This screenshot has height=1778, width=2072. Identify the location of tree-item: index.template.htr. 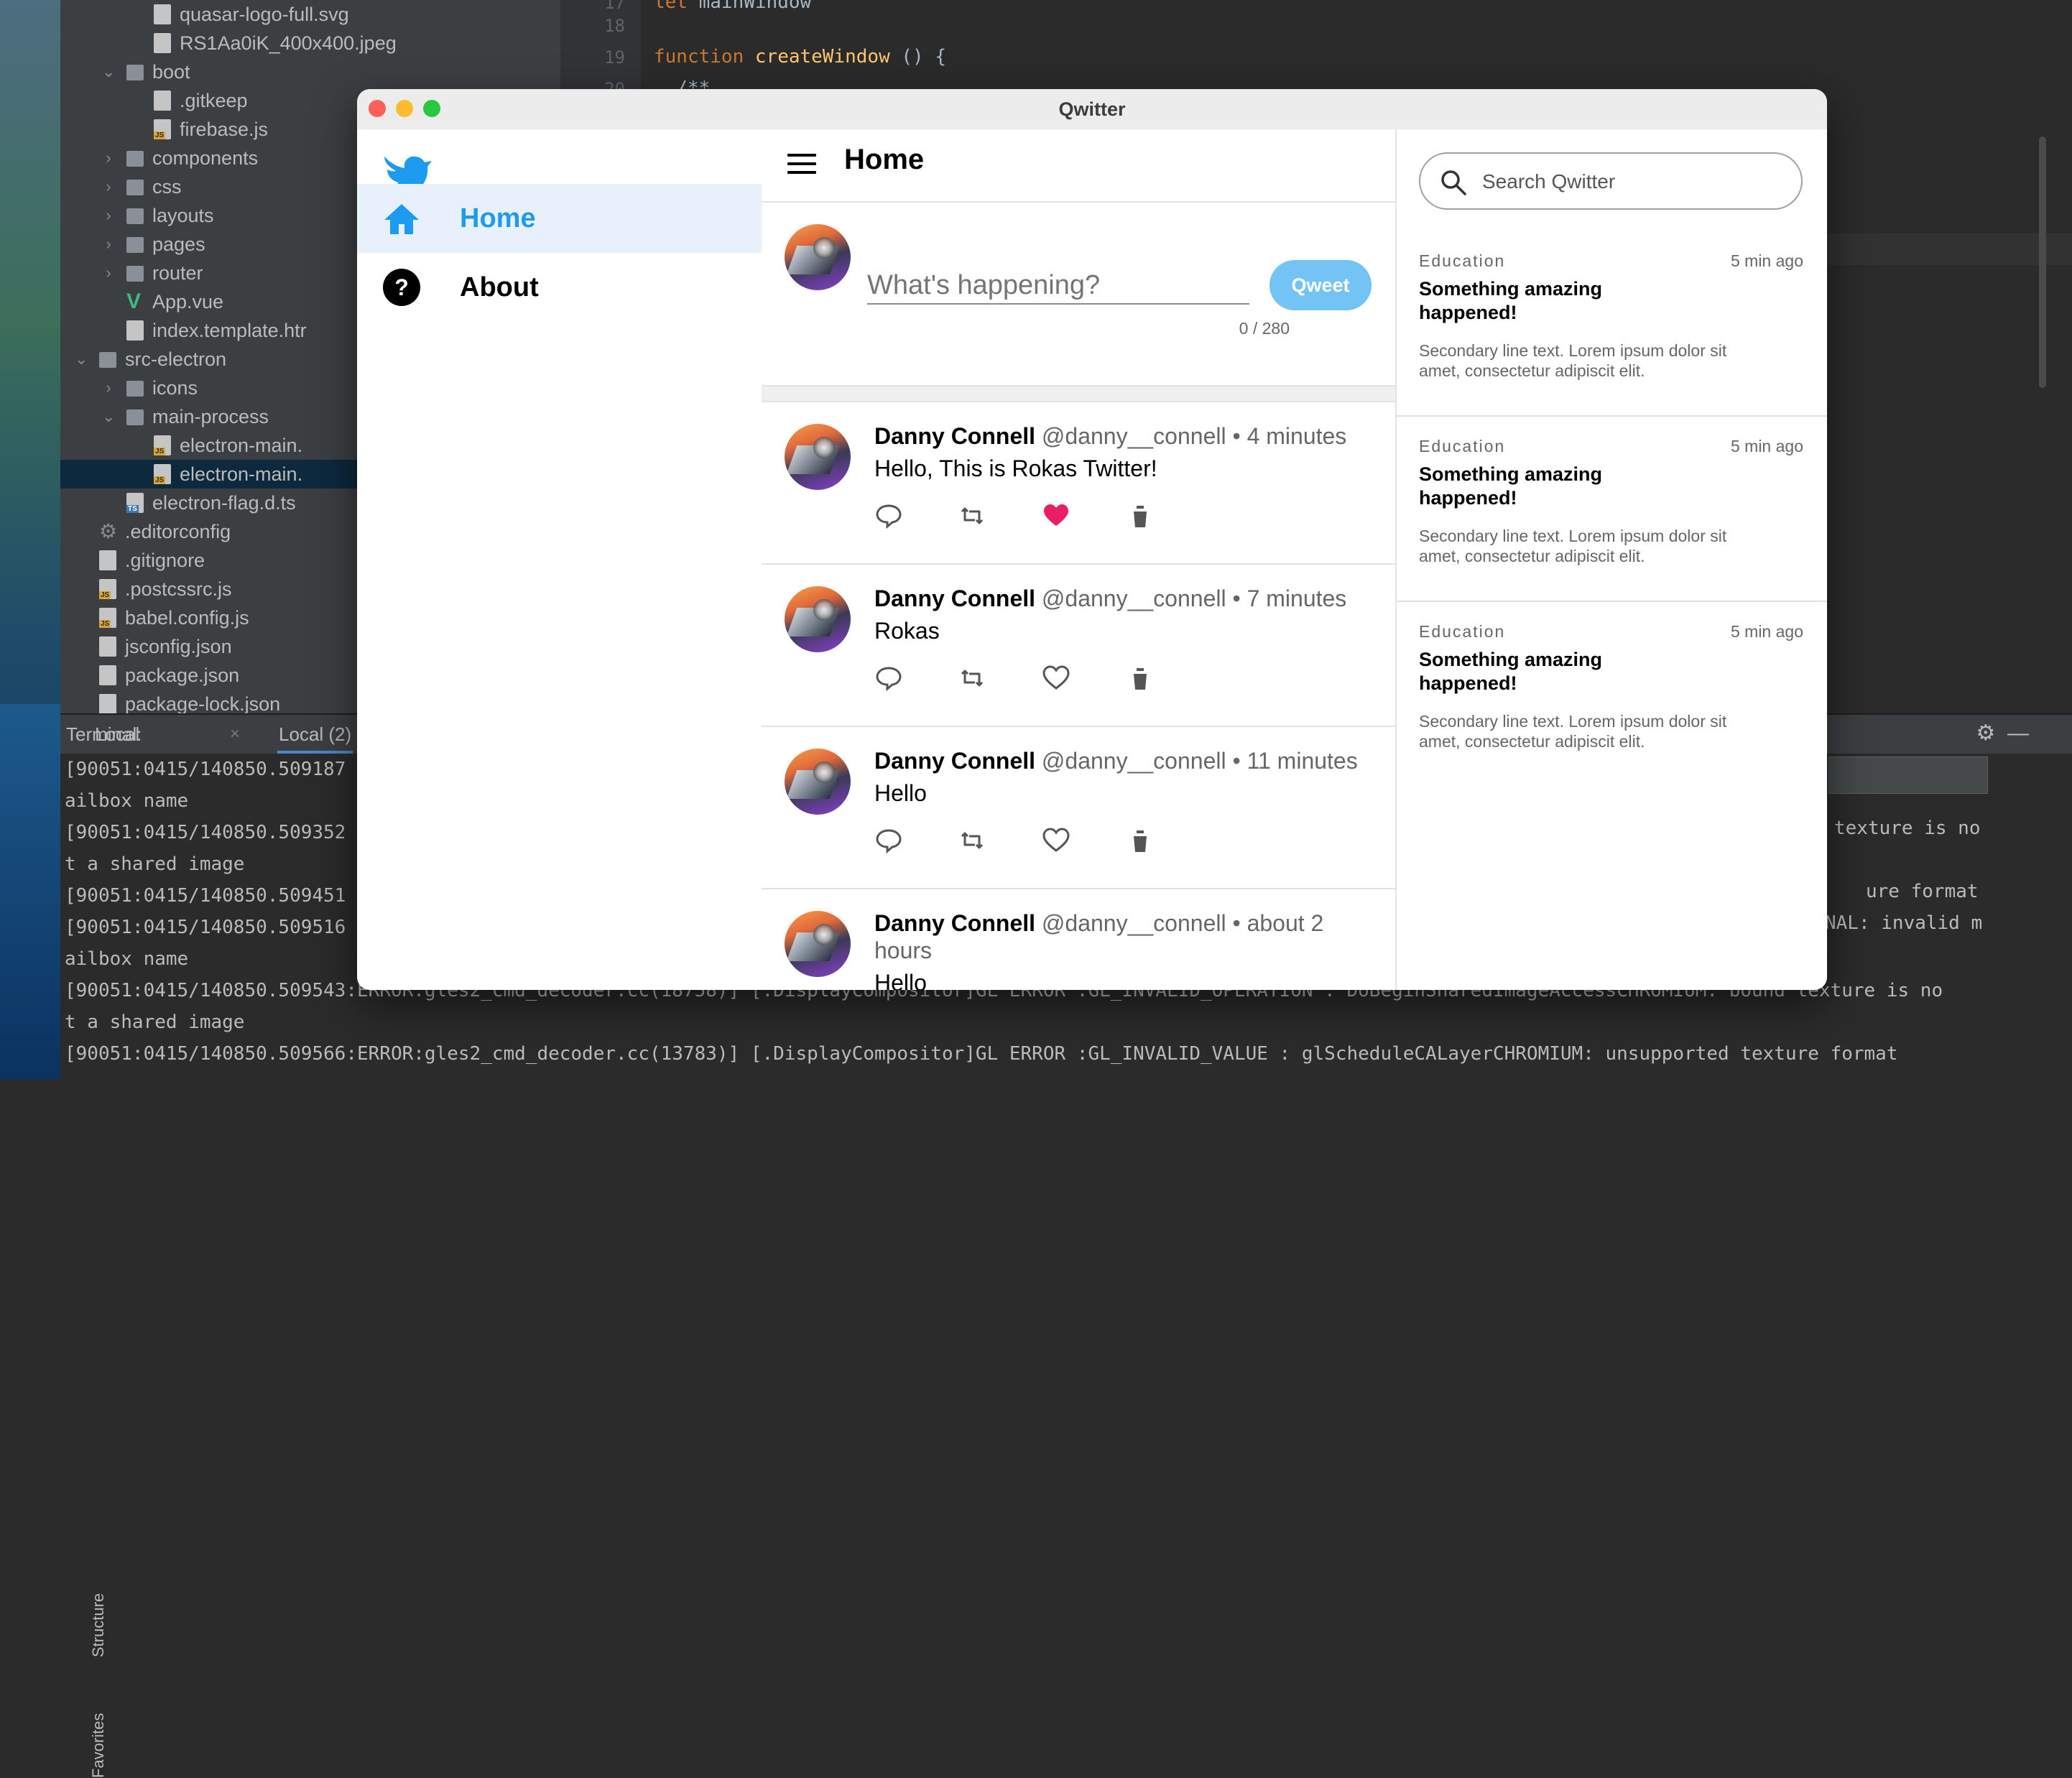
(204, 330).